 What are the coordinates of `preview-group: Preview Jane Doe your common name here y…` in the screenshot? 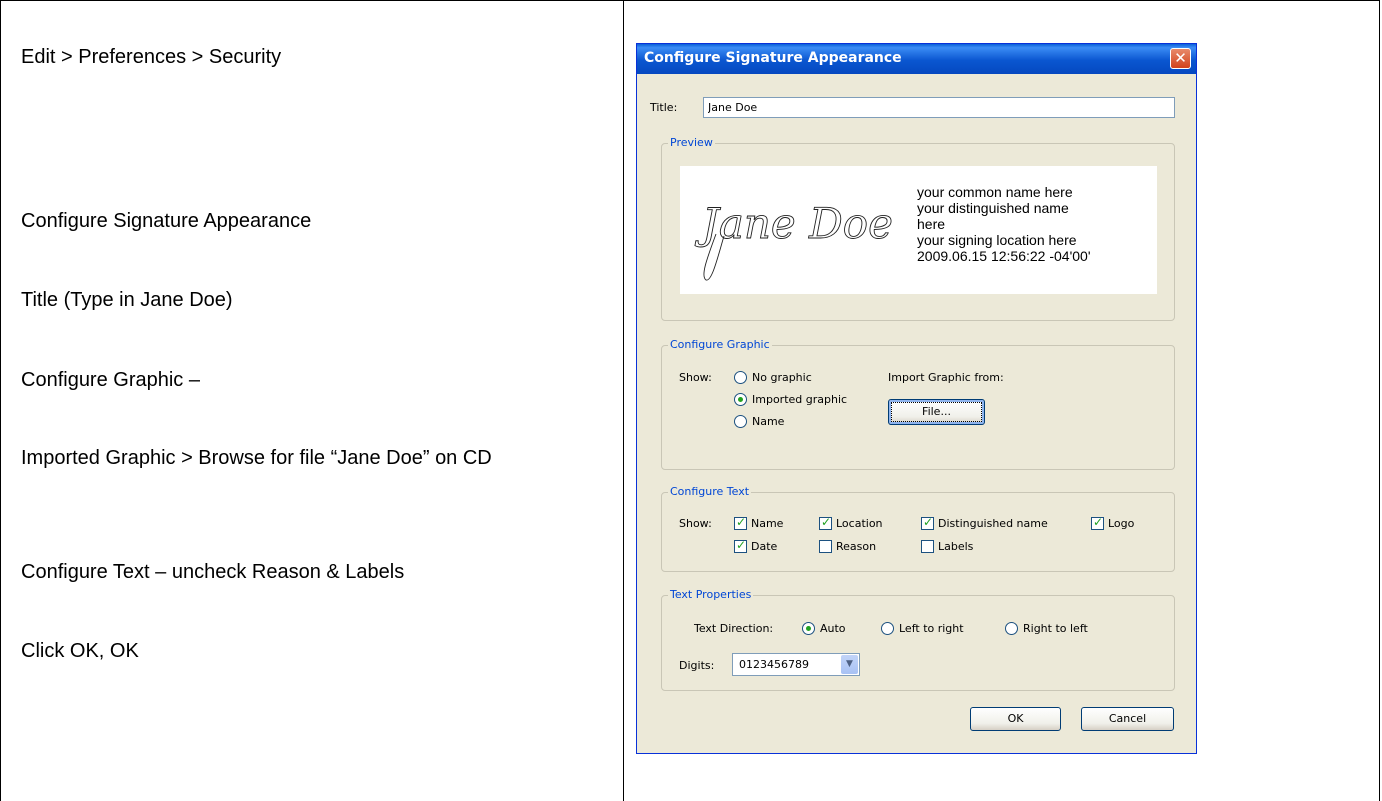 It's located at (918, 228).